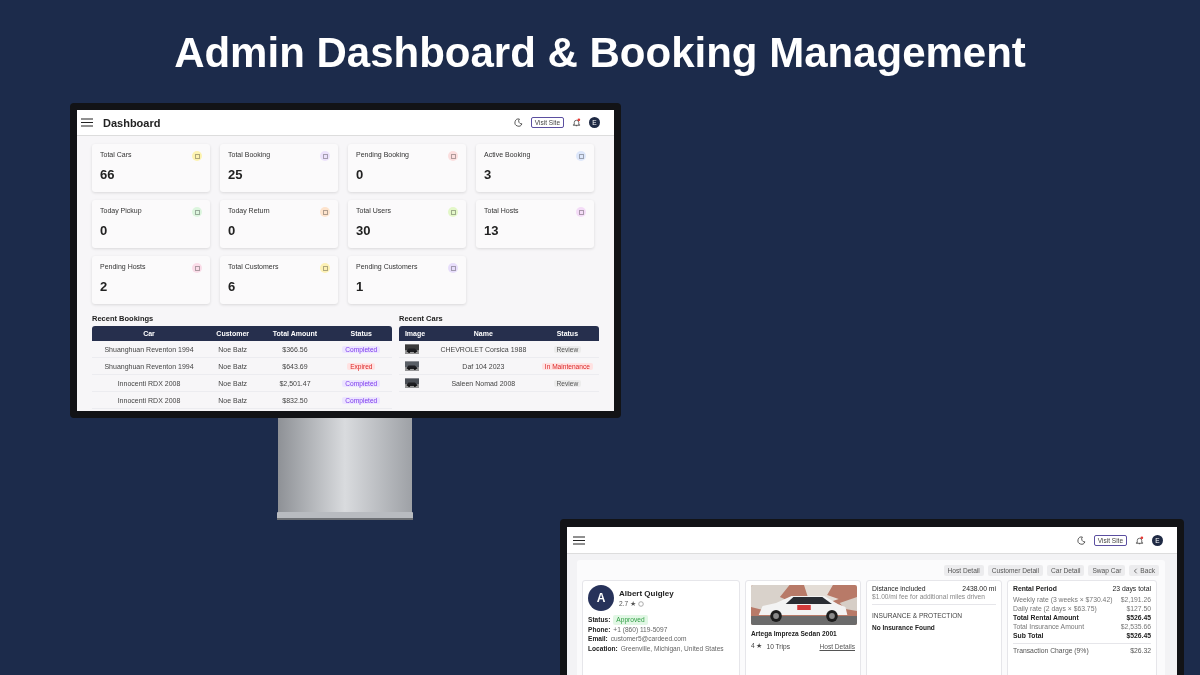 This screenshot has width=1200, height=675. I want to click on page-title: Admin Dashboard & Booking Management, so click(600, 52).